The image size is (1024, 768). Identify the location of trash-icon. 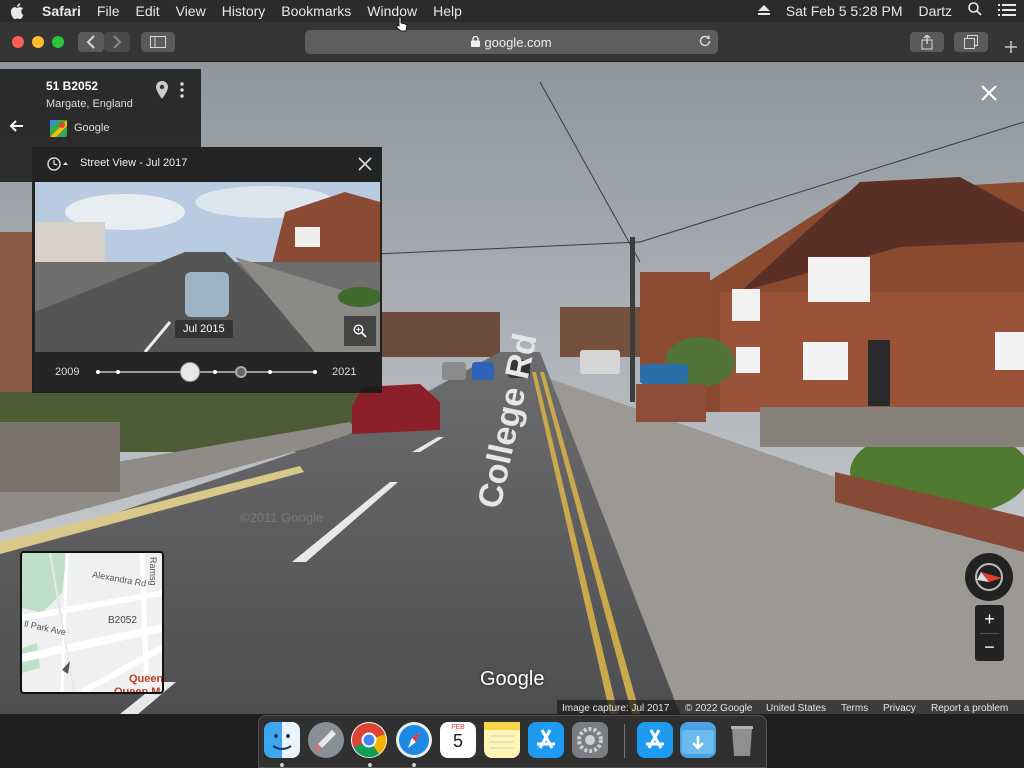
(742, 740).